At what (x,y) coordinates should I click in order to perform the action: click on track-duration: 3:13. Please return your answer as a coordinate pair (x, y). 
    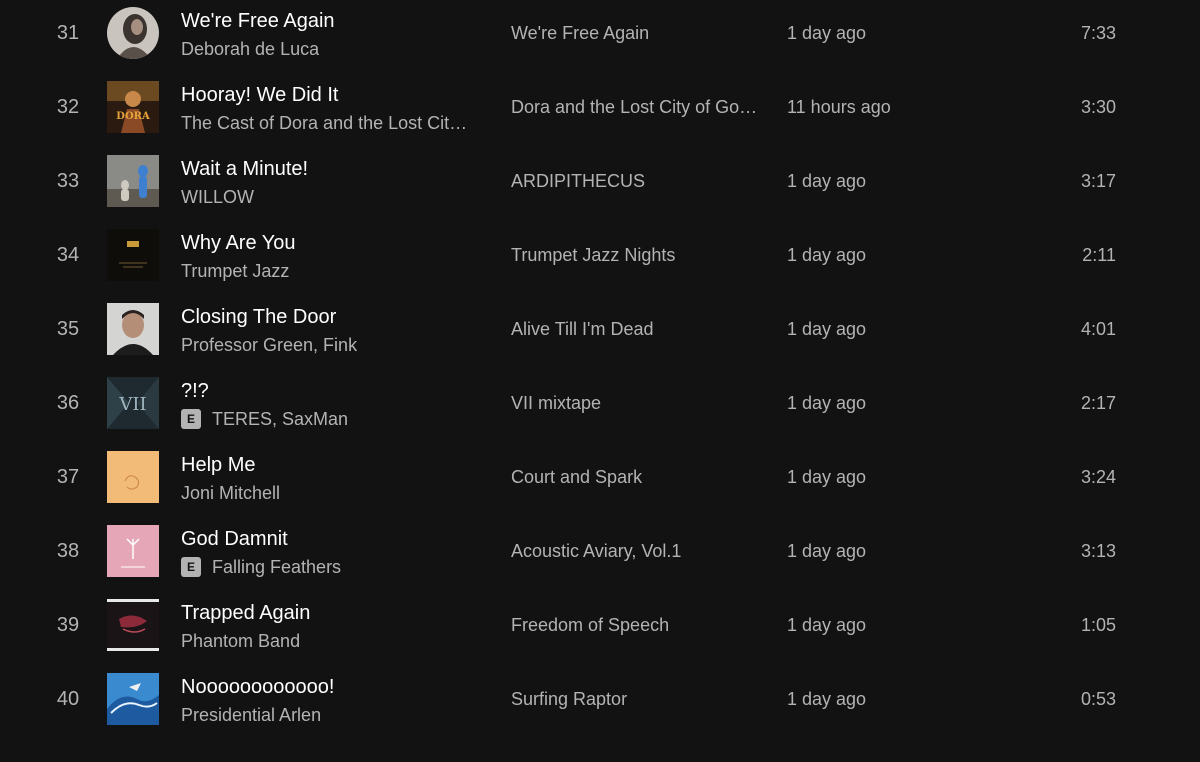
    Looking at the image, I should click on (1098, 551).